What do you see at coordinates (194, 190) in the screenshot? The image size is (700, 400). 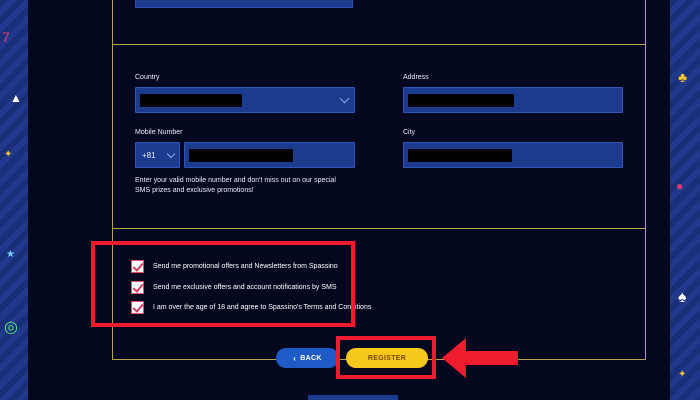 I see `sms-hint-line-2: SMS prizes and exclusive promotions!` at bounding box center [194, 190].